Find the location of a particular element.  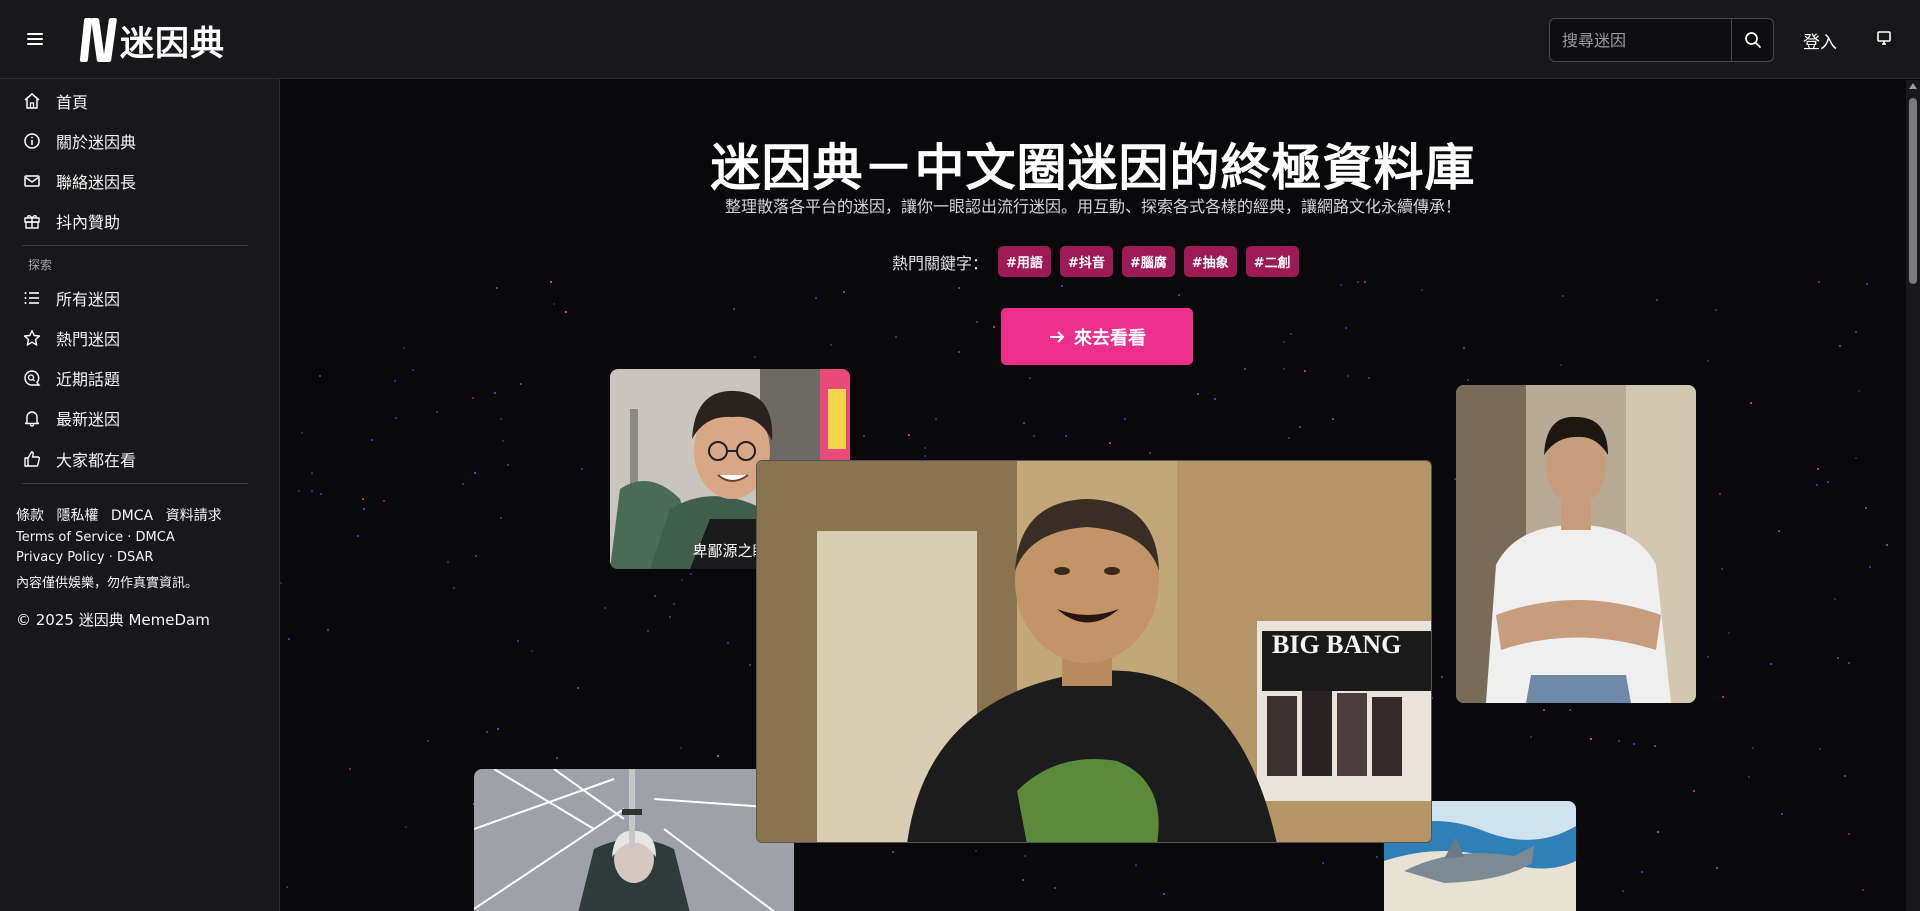

footer-line-privacy: Privacy Policy · DSAR is located at coordinates (84, 557).